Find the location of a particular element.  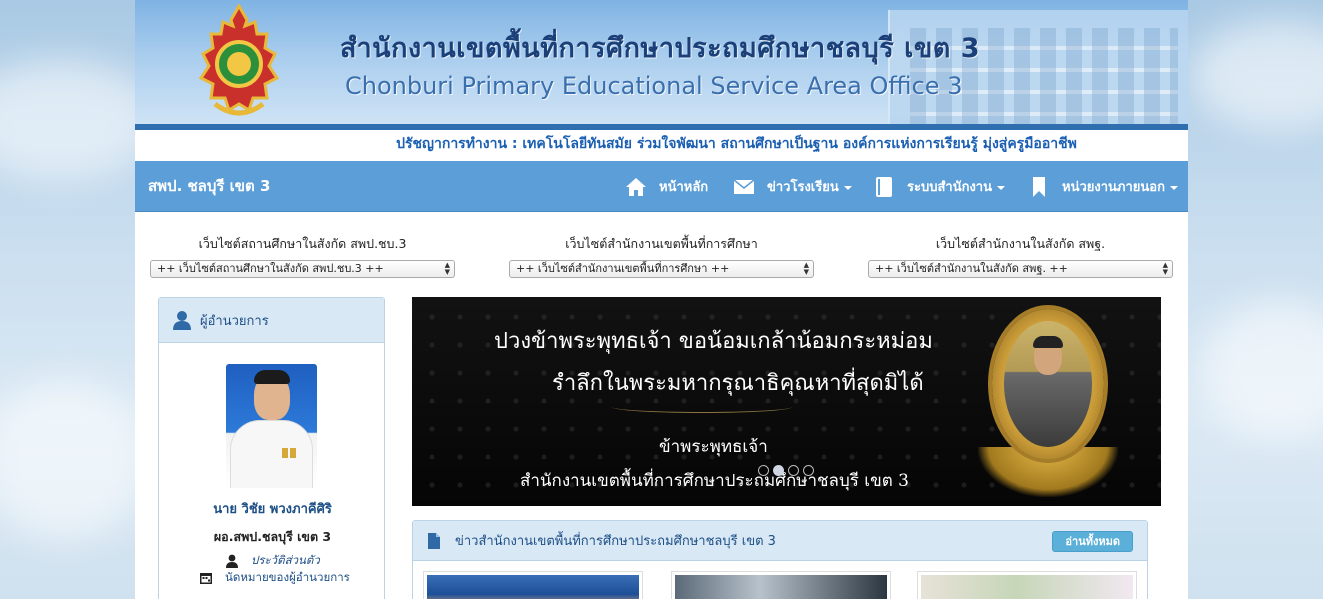

document-icon is located at coordinates (434, 540).